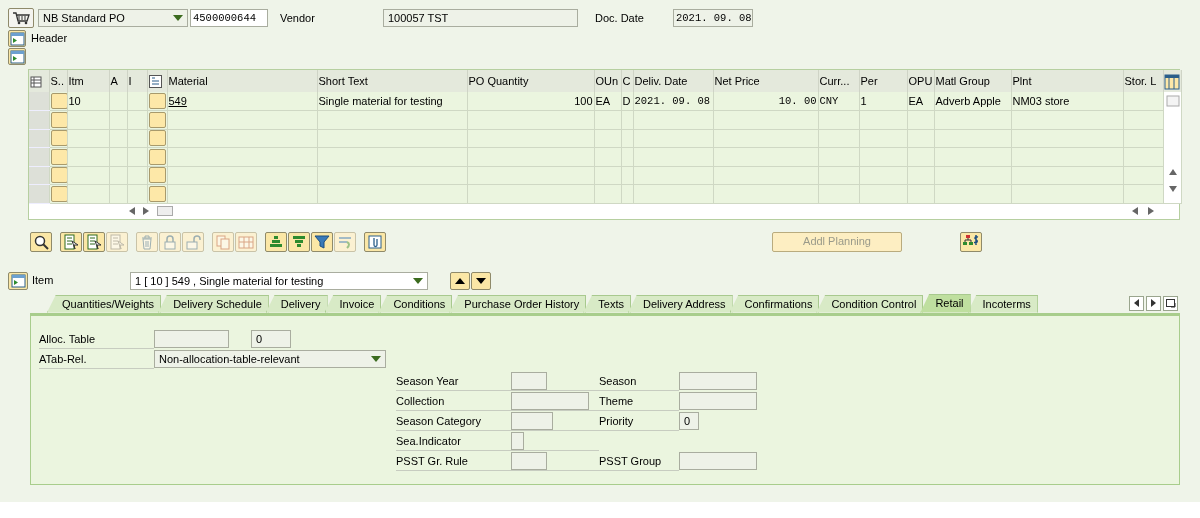  Describe the element at coordinates (43, 281) in the screenshot. I see `item-label: Item` at that location.